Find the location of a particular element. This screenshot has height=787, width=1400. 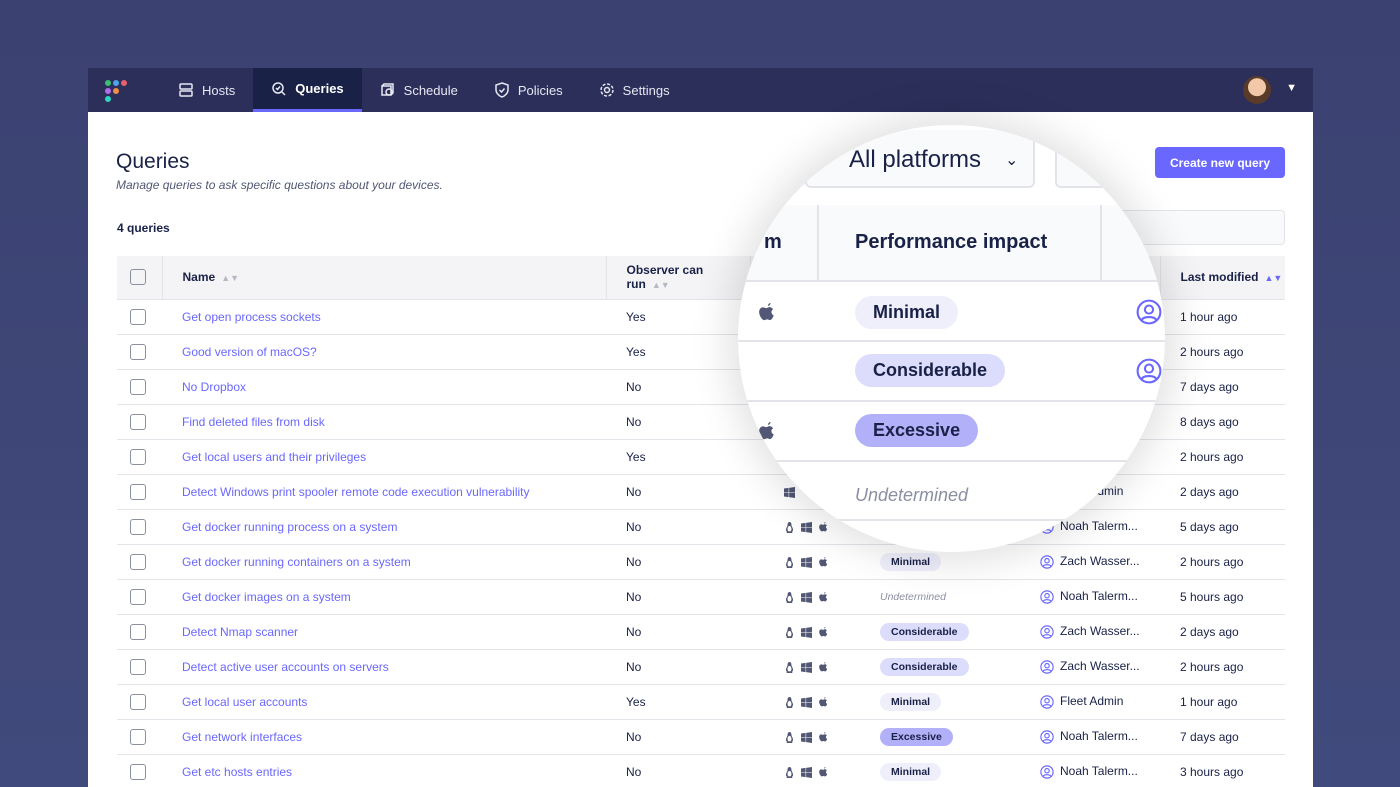

query-name-link: Find deleted files from disk is located at coordinates (253, 422).